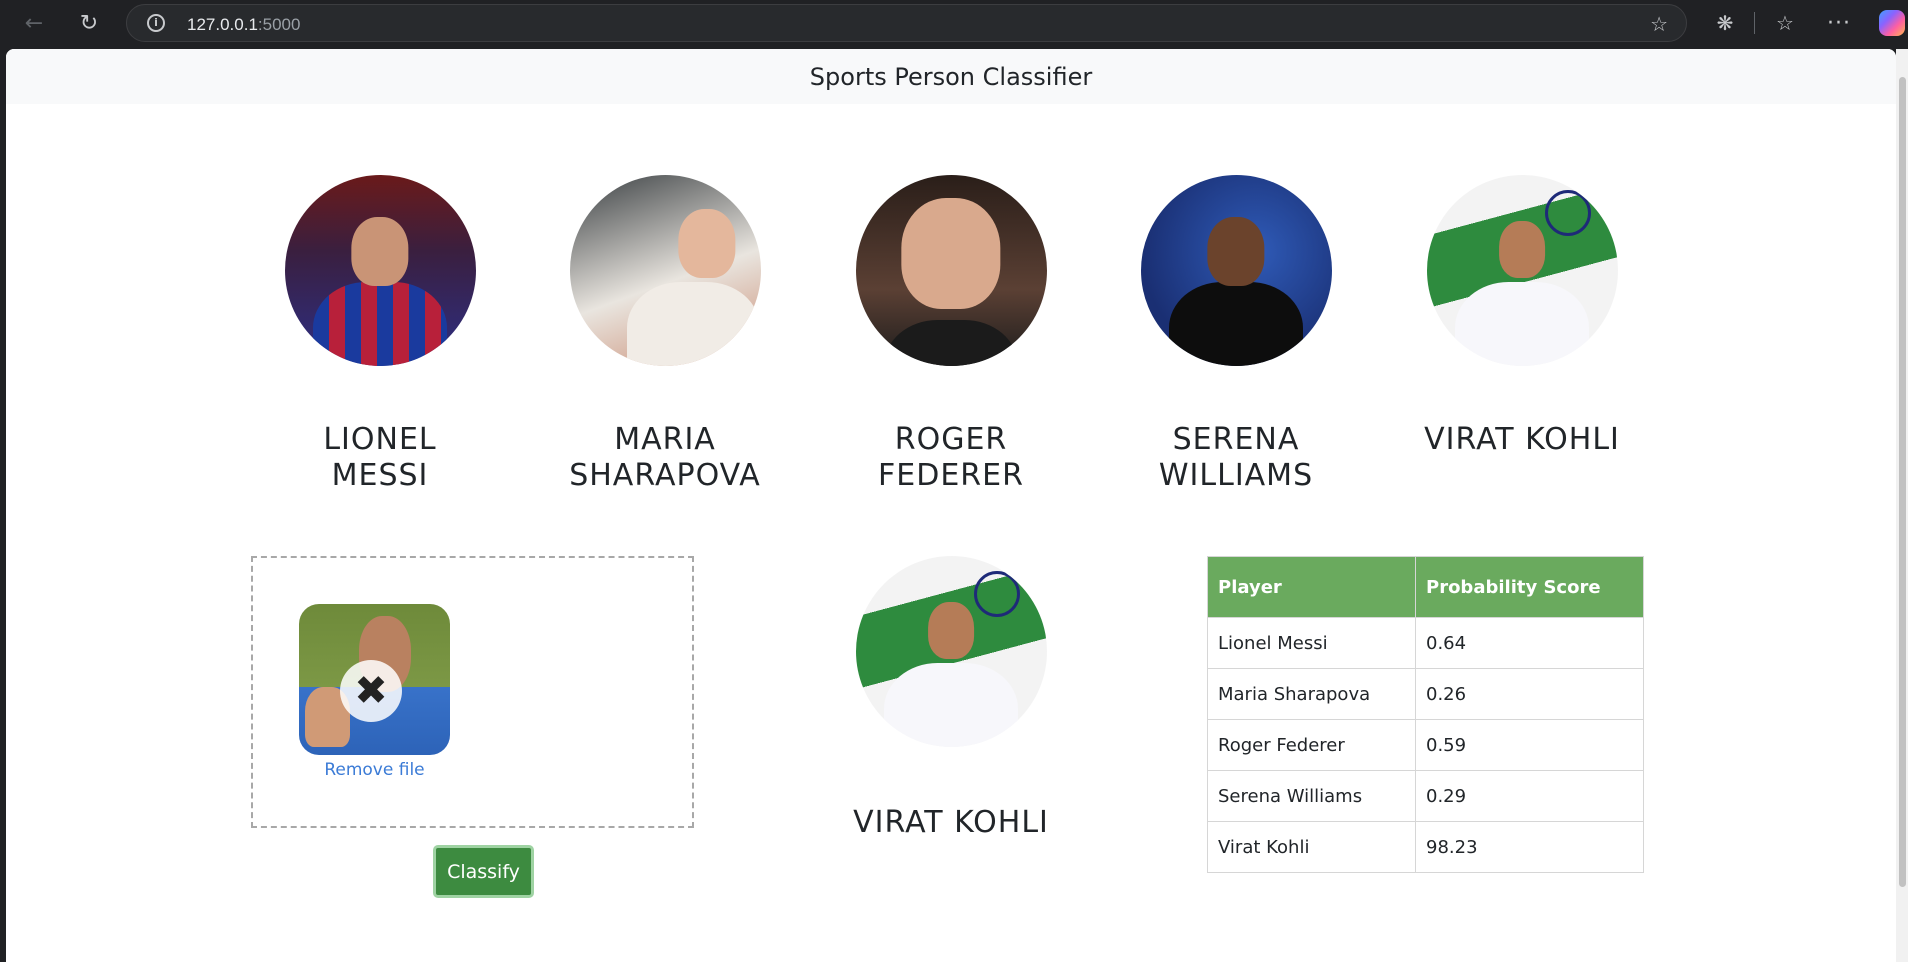 The width and height of the screenshot is (1908, 962). I want to click on result-player-name: VIRAT KOHLI, so click(951, 822).